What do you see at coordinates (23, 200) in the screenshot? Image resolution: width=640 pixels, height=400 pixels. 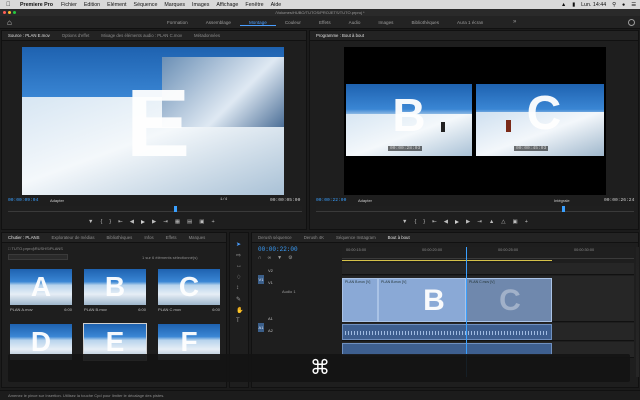 I see `source-timecode-in: 00:00:09:04` at bounding box center [23, 200].